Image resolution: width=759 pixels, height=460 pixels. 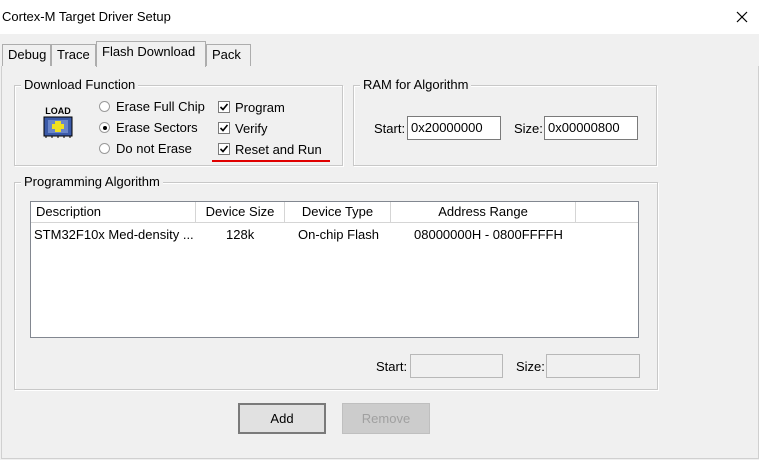 I want to click on ram-size-input: 0x00000800, so click(x=591, y=128).